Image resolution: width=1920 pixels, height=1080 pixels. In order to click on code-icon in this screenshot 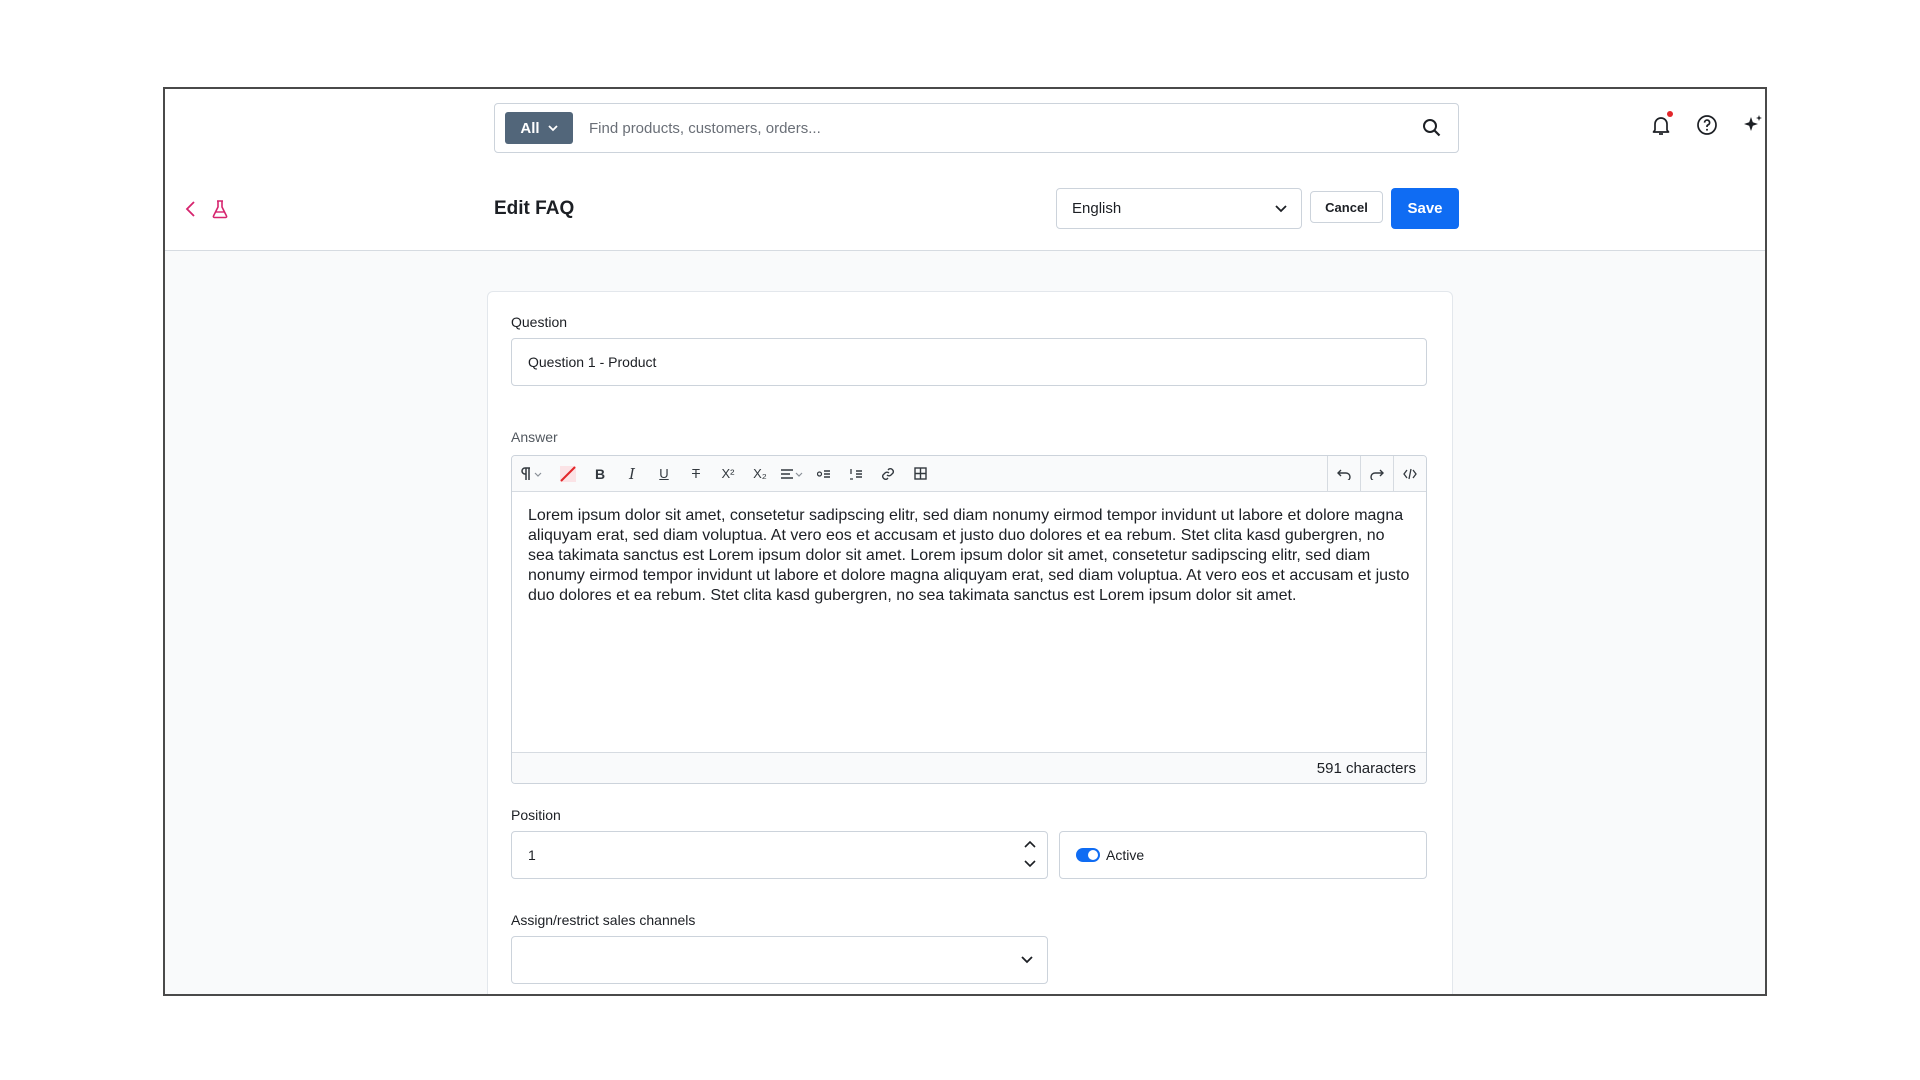, I will do `click(1410, 473)`.